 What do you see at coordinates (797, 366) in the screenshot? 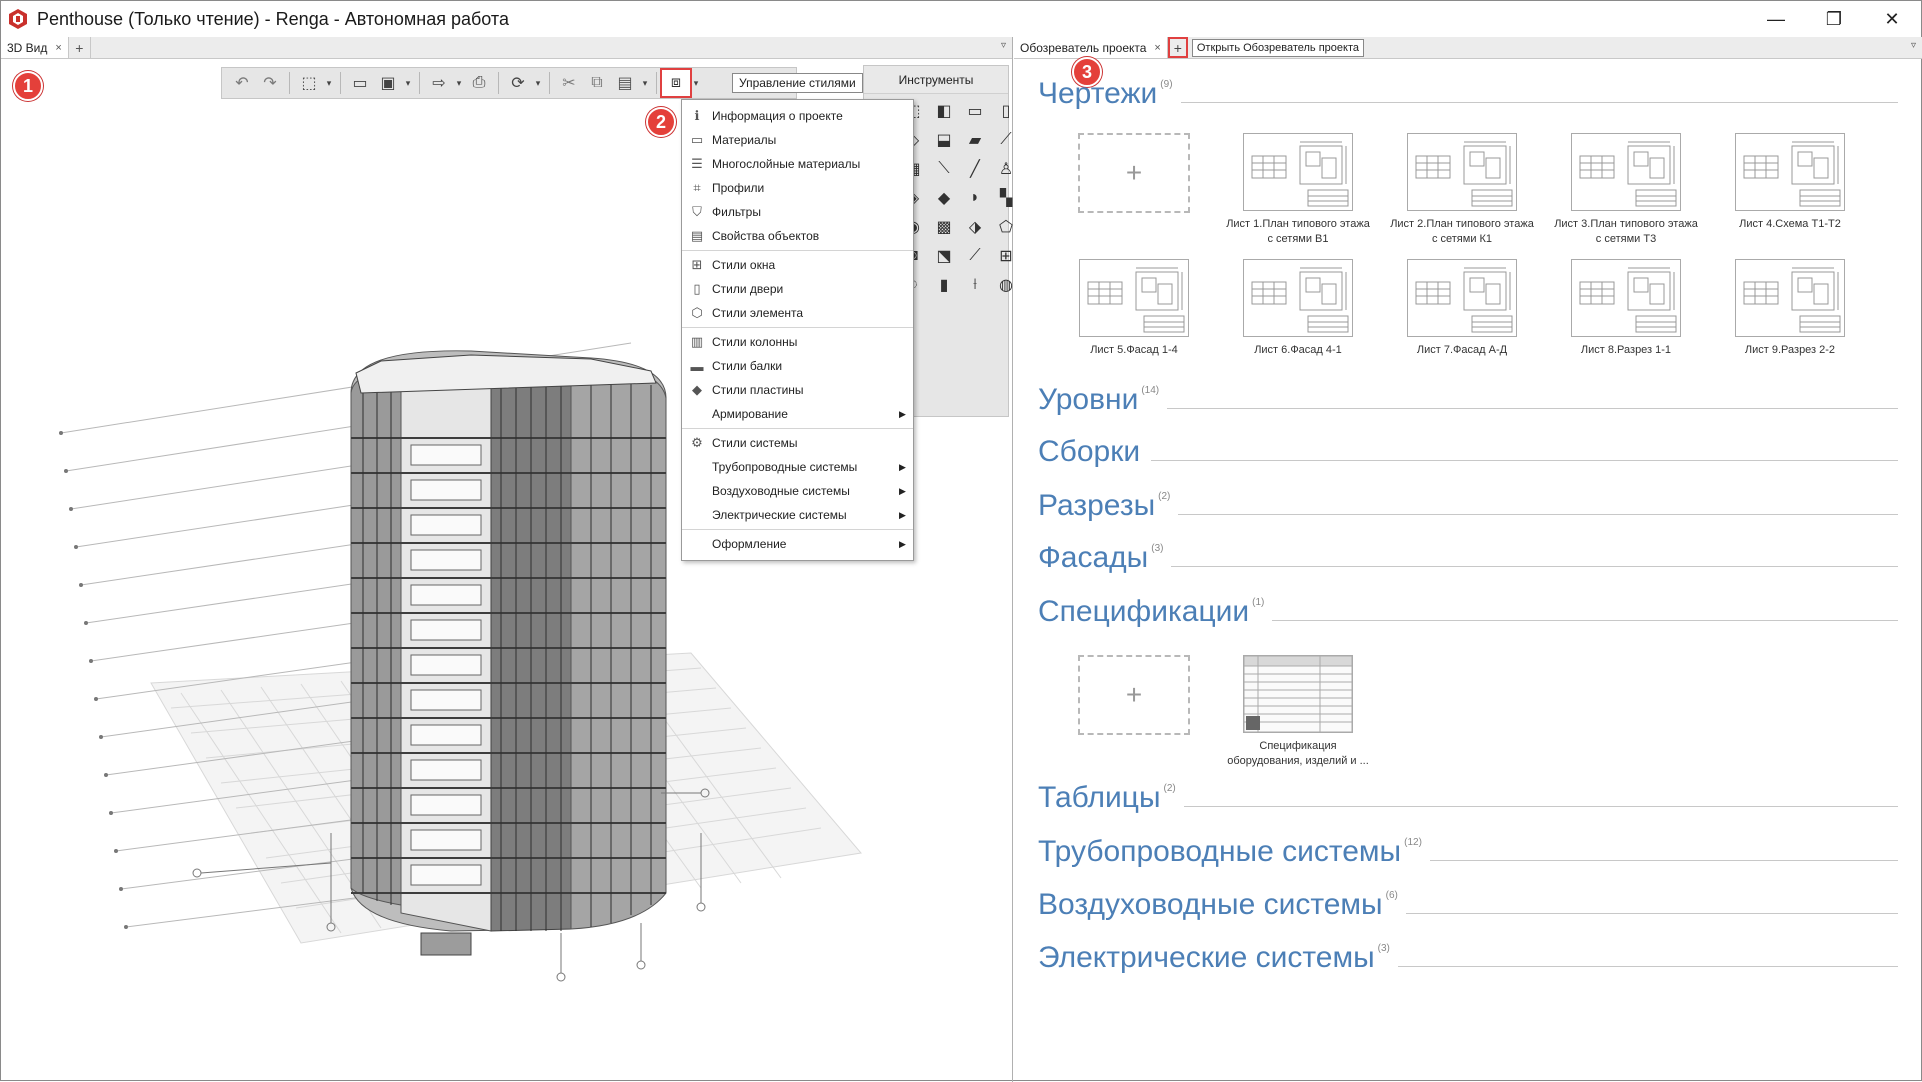
I see `menu-item-beam-styles: ▬ Стили балки` at bounding box center [797, 366].